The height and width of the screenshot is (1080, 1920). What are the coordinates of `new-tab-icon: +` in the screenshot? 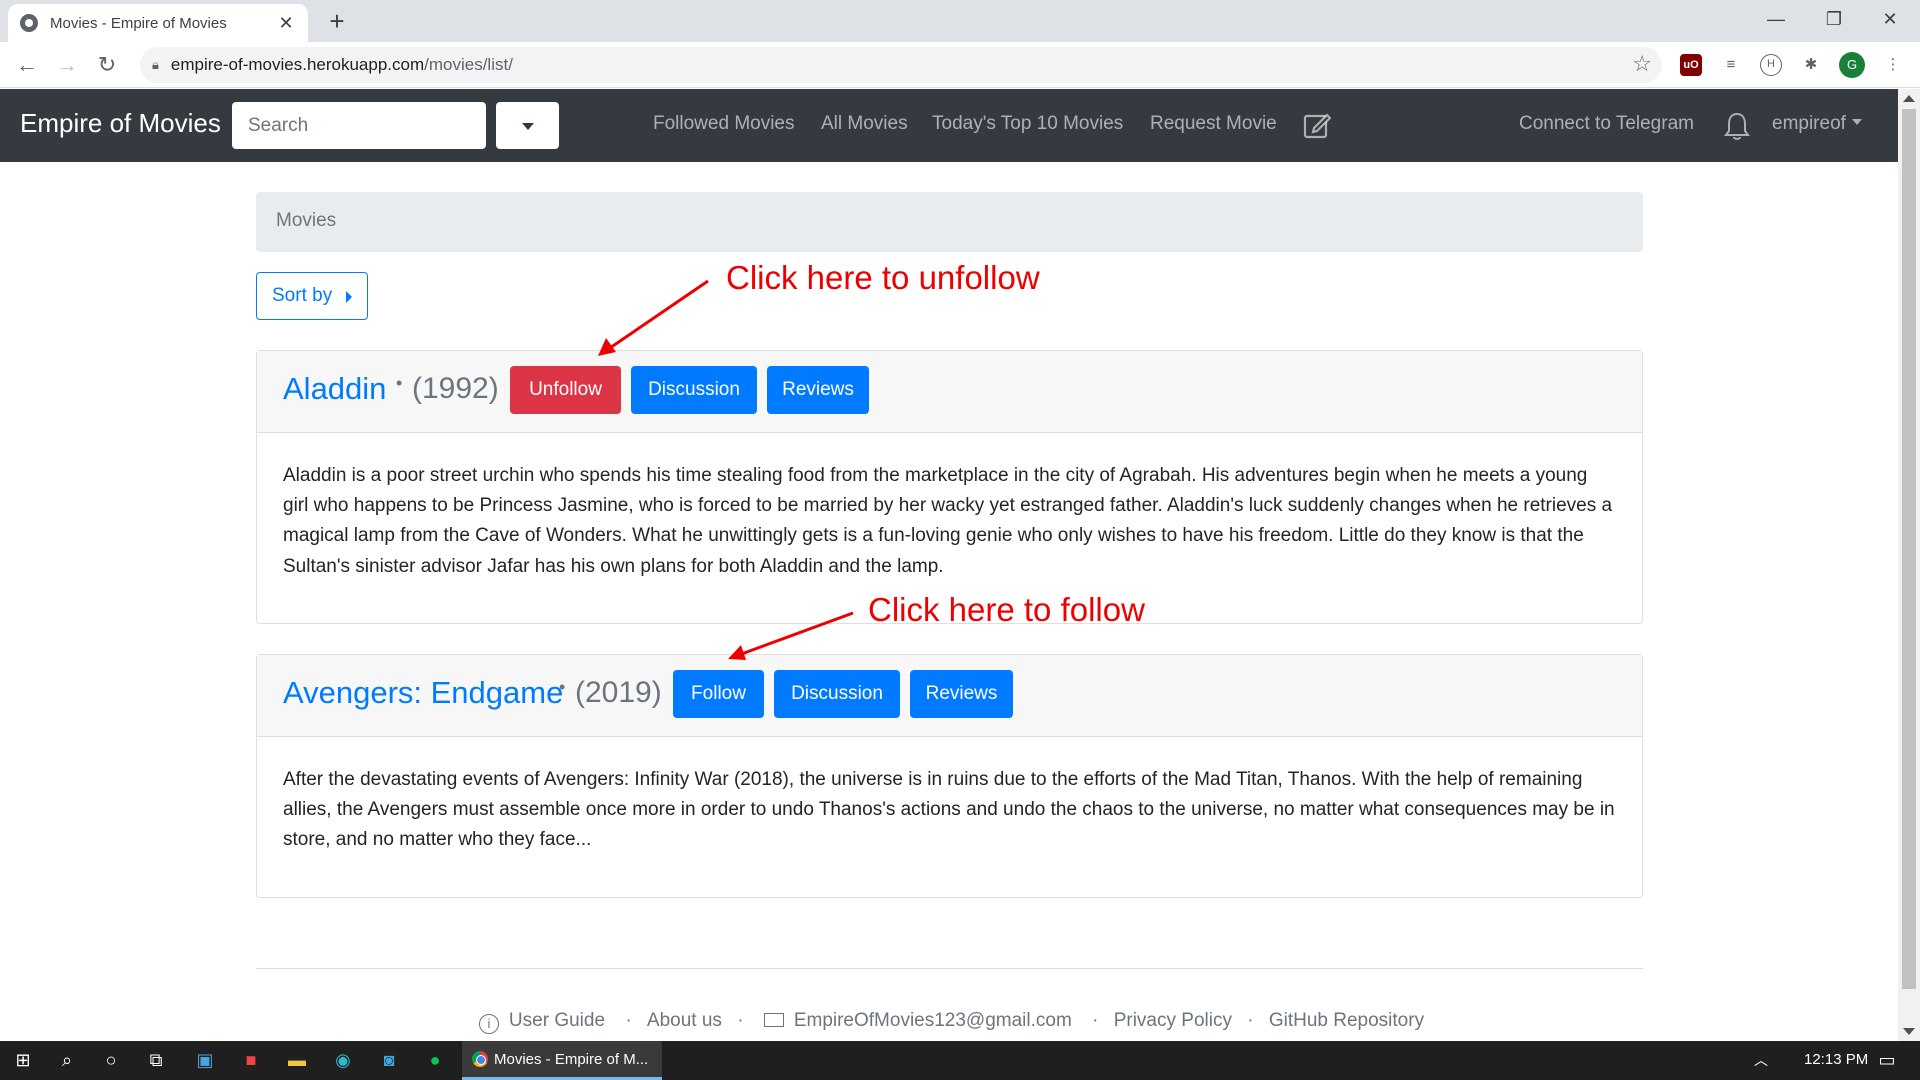 It's located at (337, 21).